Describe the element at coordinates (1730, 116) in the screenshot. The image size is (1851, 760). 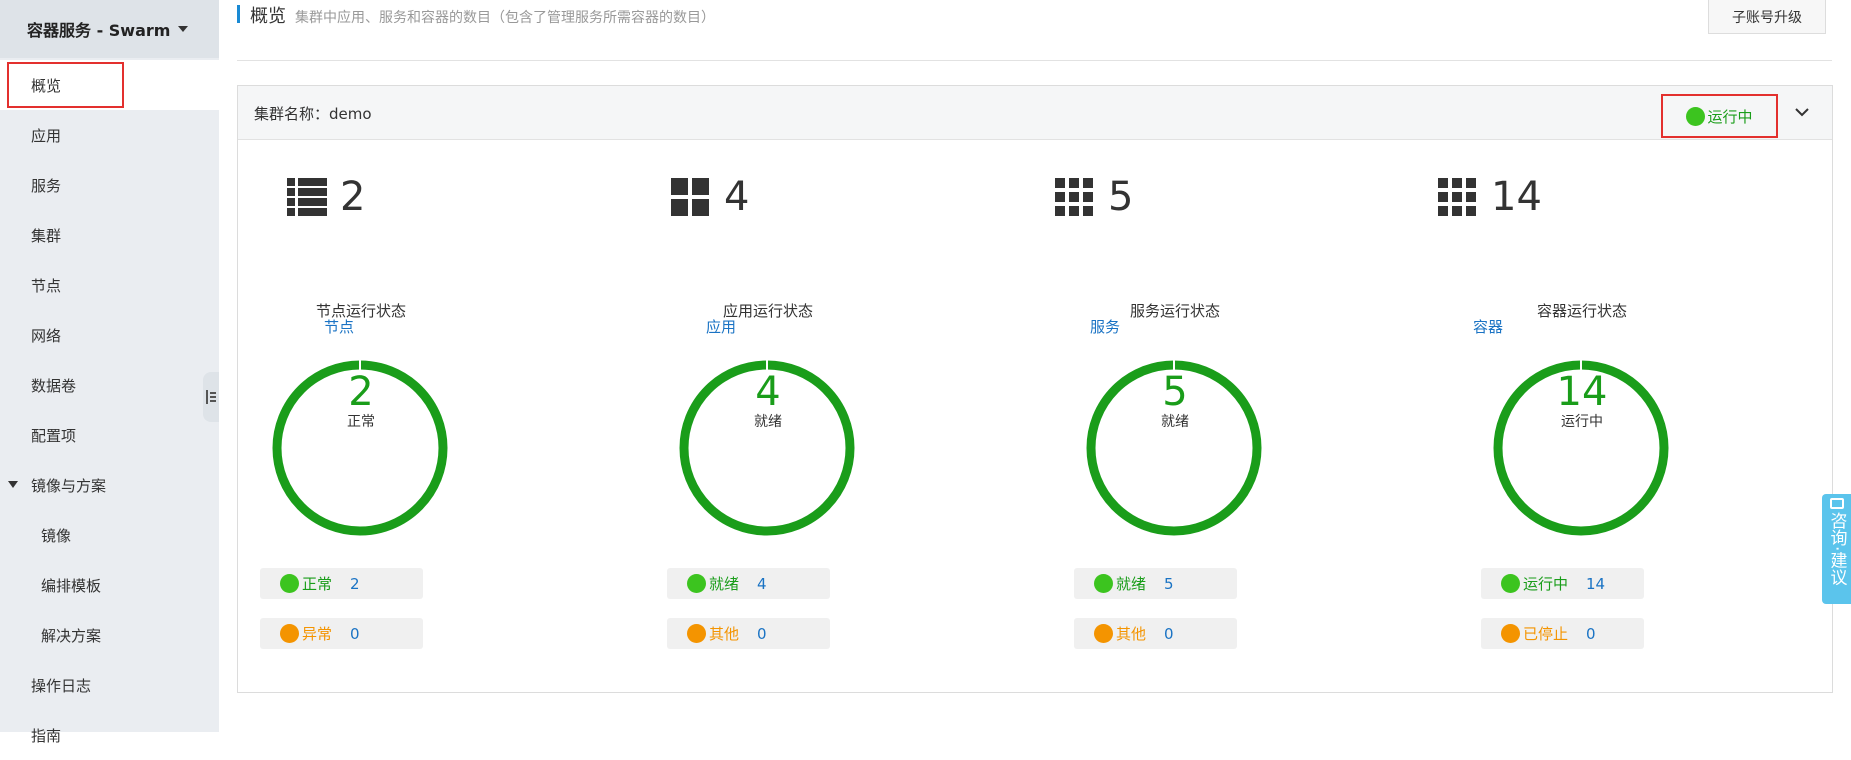
I see `cluster-status-label: 运行中` at that location.